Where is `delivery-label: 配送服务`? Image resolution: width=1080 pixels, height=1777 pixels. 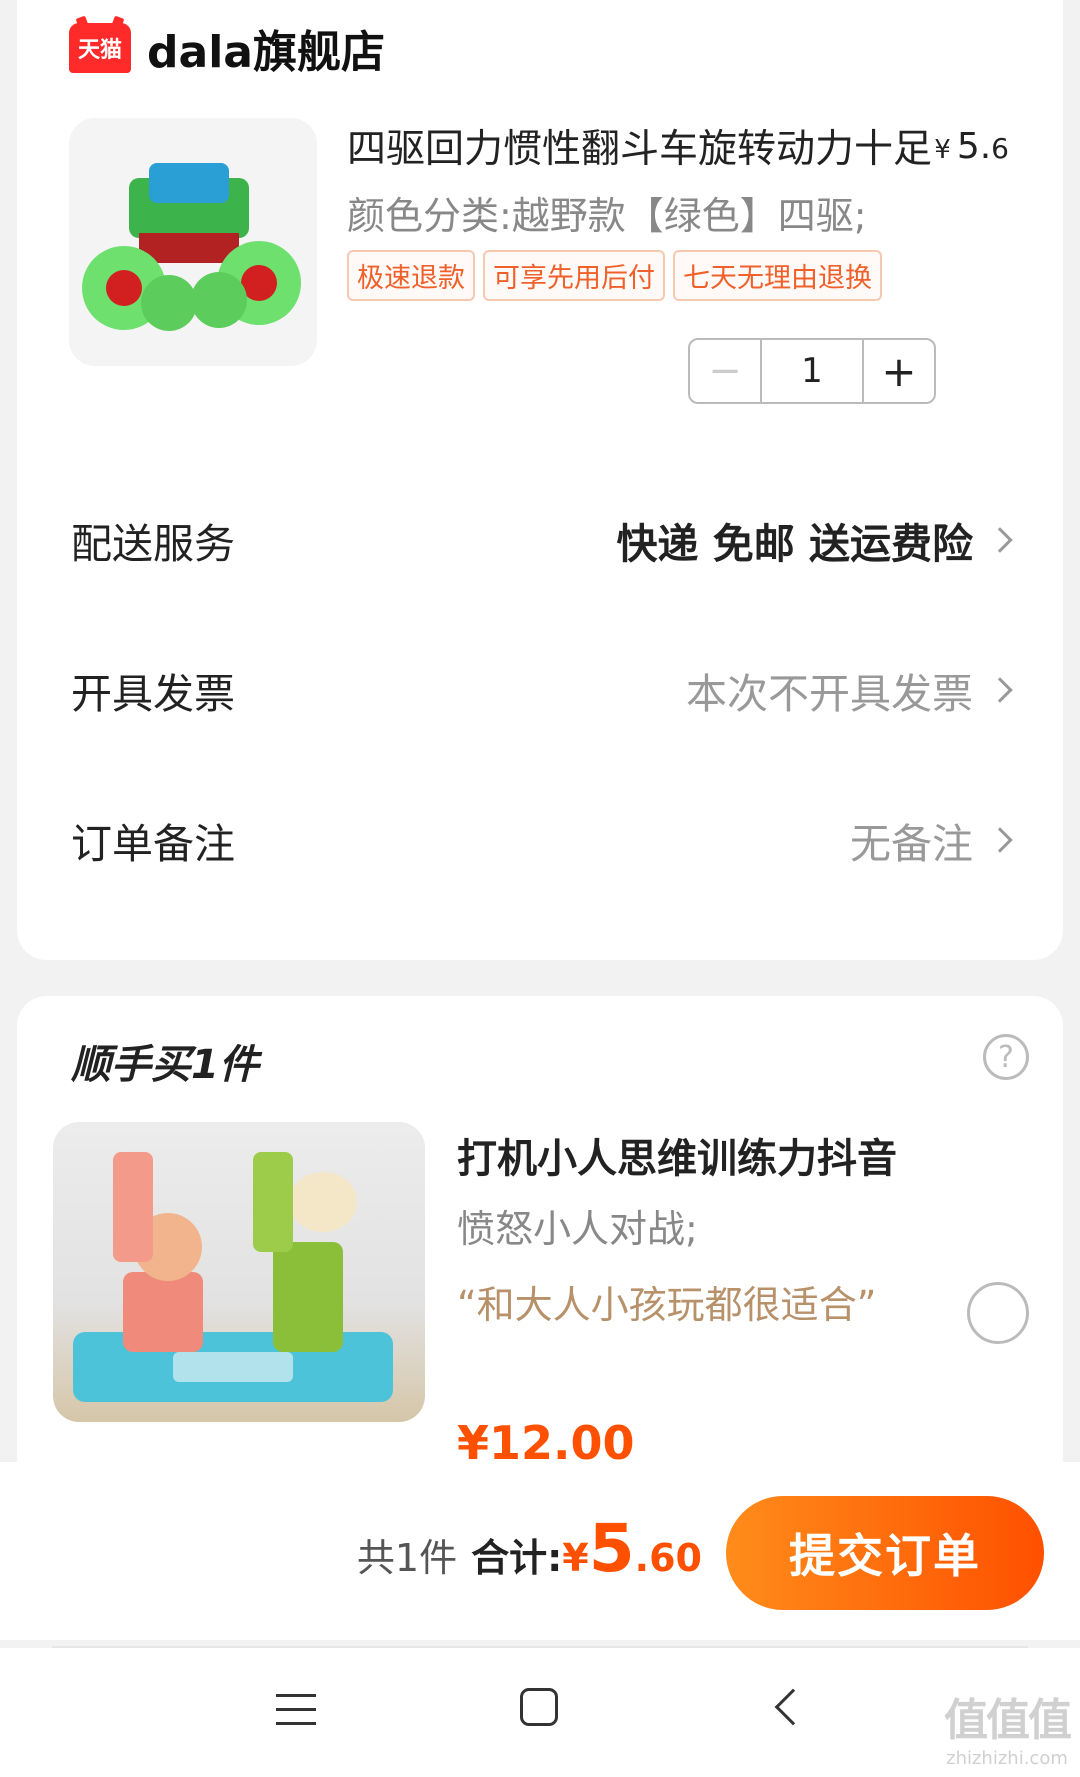
delivery-label: 配送服务 is located at coordinates (153, 544).